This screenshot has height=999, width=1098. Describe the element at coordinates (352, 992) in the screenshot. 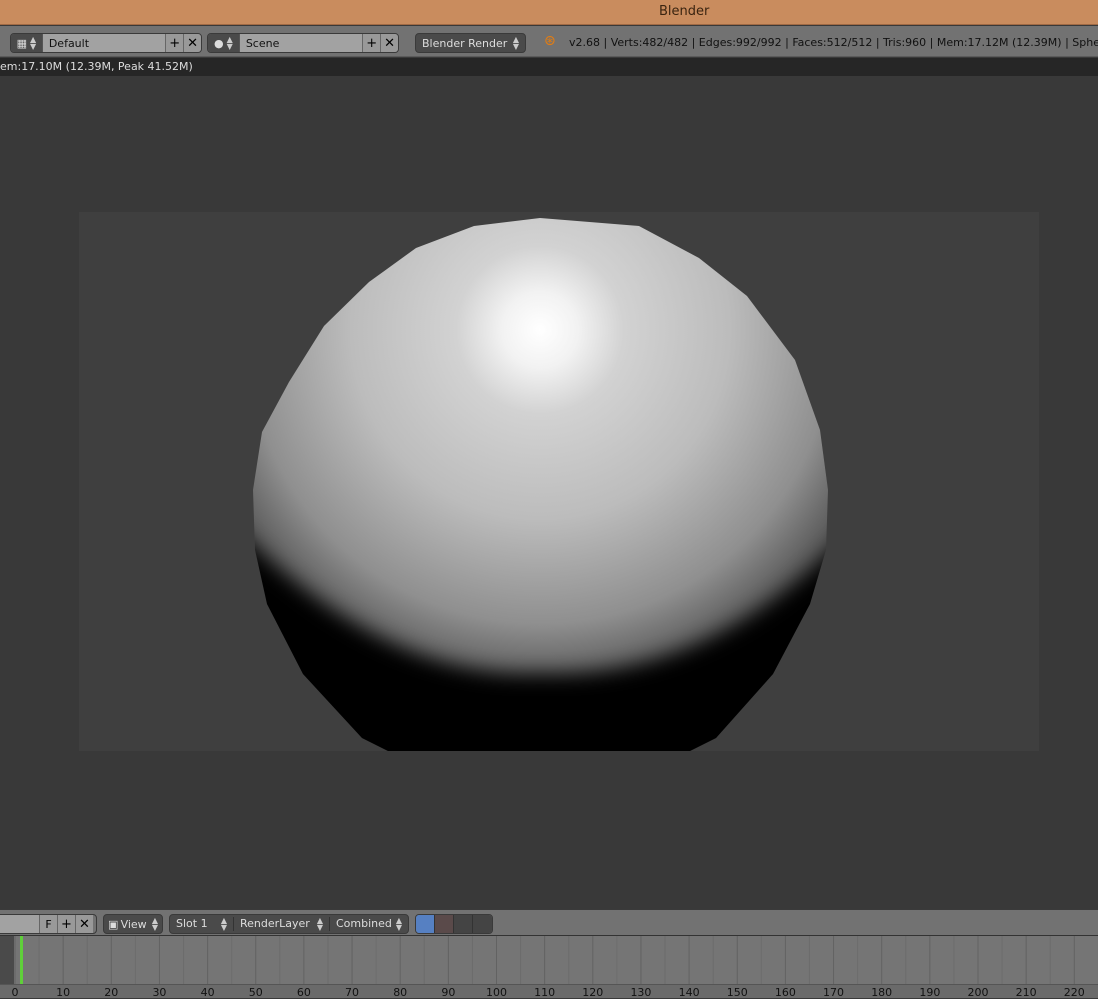

I see `frame-tick-label: 70` at that location.